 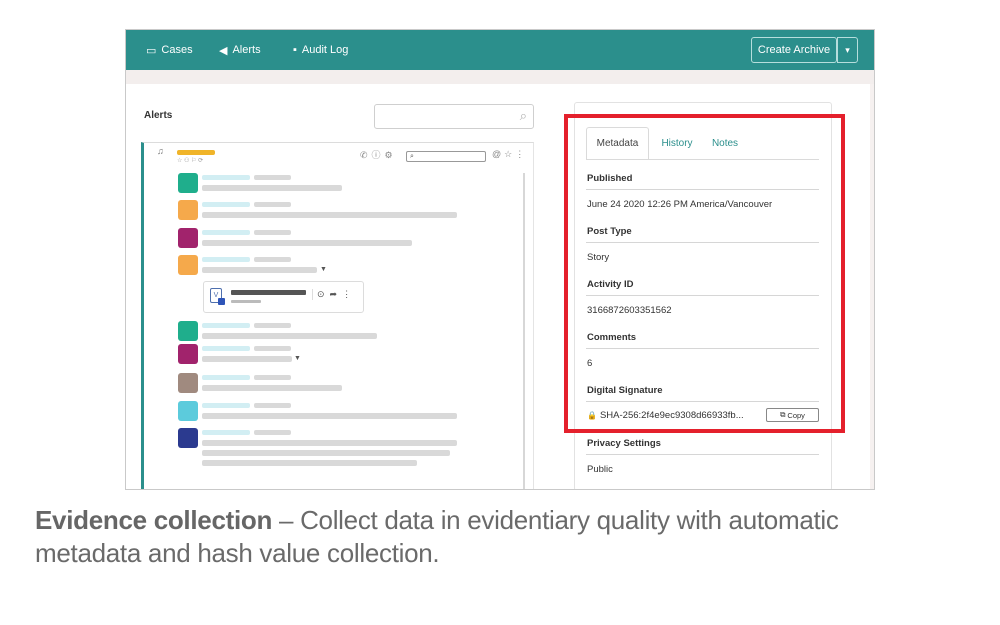 What do you see at coordinates (151, 50) in the screenshot?
I see `folder-icon: ▭` at bounding box center [151, 50].